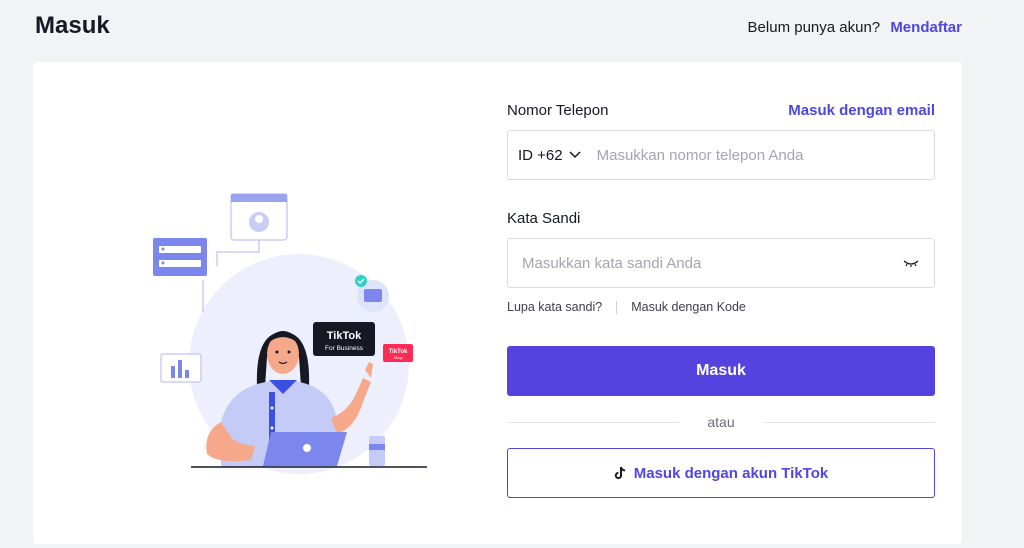 This screenshot has height=548, width=1024. What do you see at coordinates (554, 307) in the screenshot?
I see `forgot-password-link: Lupa kata sandi?` at bounding box center [554, 307].